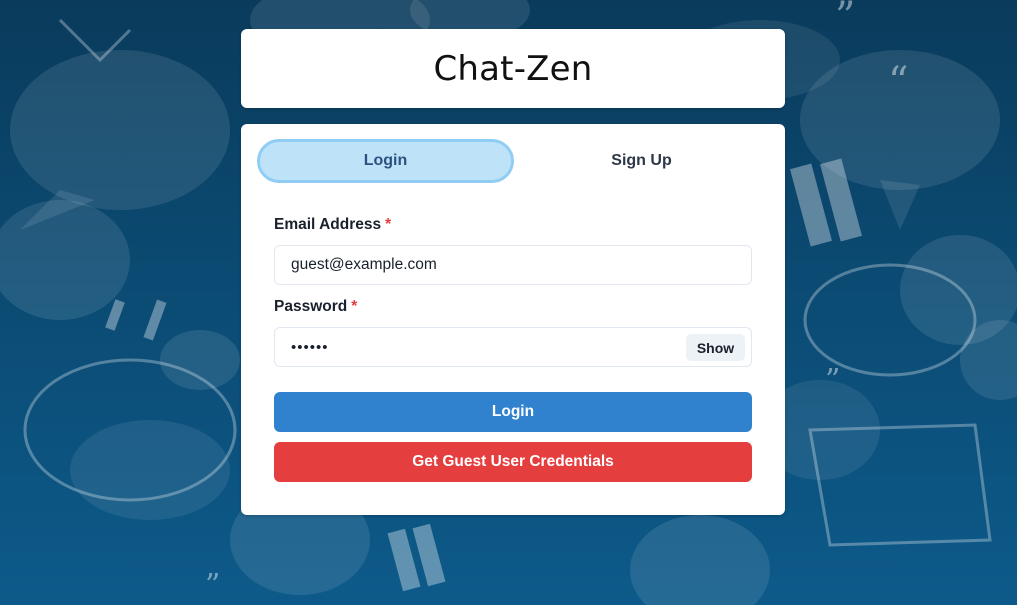 The width and height of the screenshot is (1017, 605). I want to click on email-label-text: Email Address, so click(328, 224).